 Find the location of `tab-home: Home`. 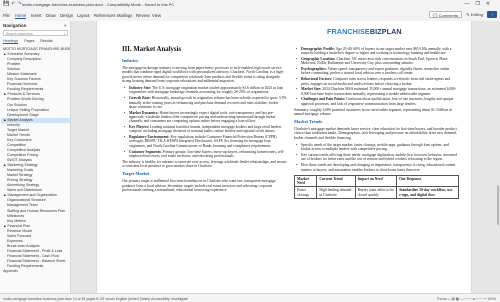

tab-home: Home is located at coordinates (21, 16).